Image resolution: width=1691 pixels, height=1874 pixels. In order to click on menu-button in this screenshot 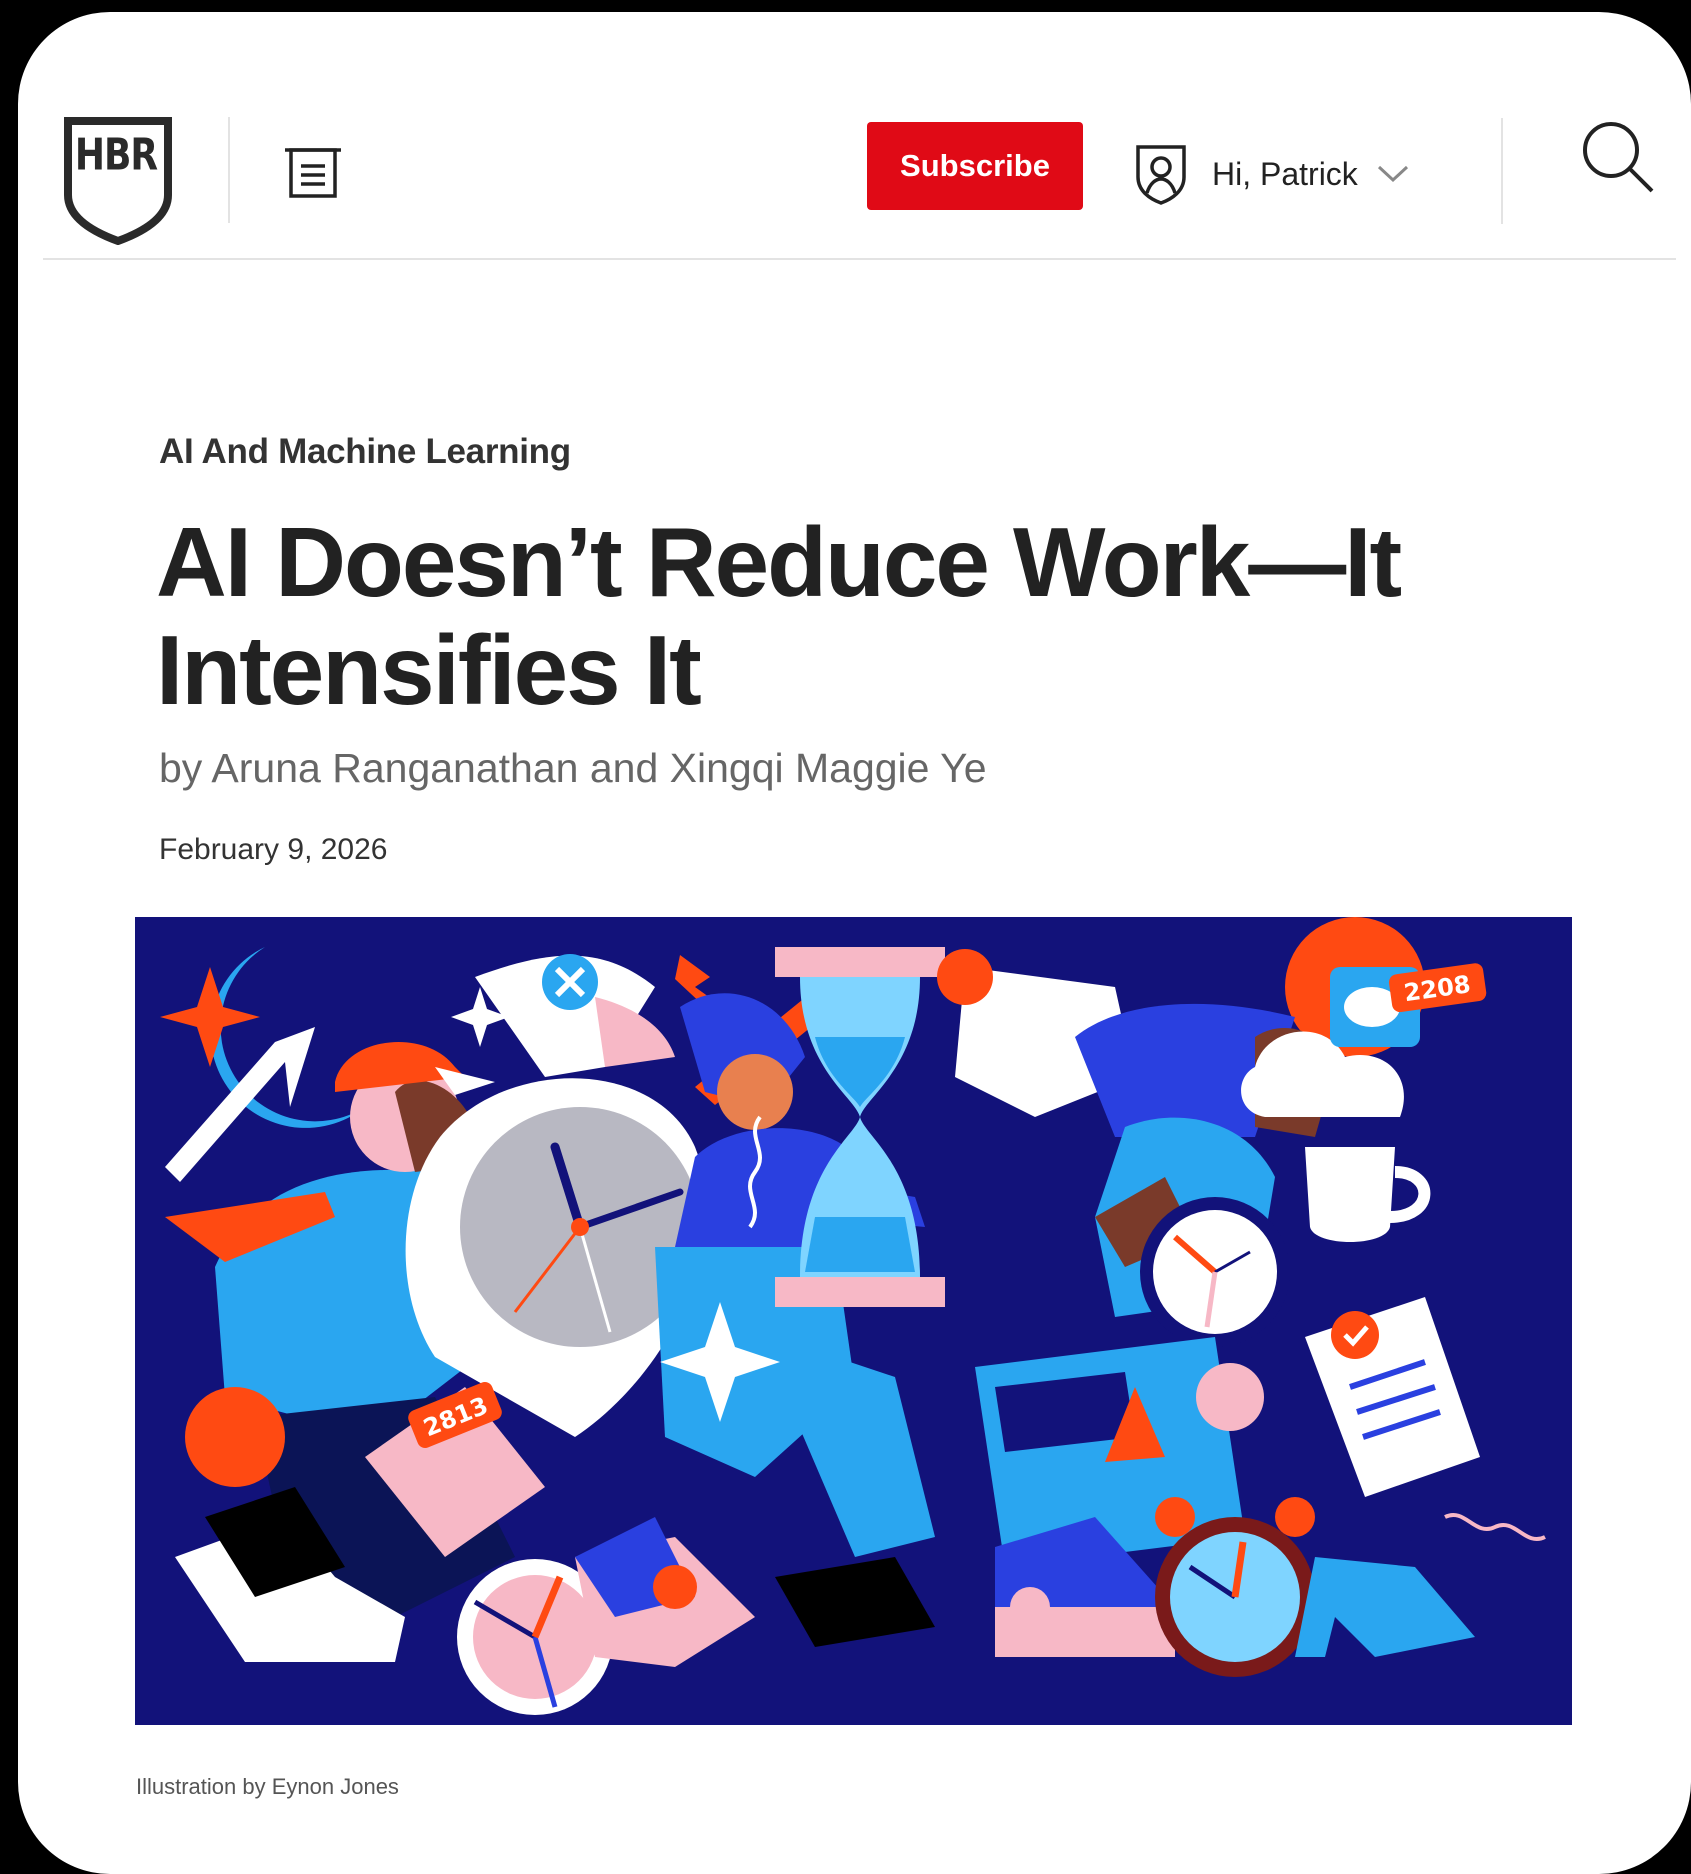, I will do `click(313, 173)`.